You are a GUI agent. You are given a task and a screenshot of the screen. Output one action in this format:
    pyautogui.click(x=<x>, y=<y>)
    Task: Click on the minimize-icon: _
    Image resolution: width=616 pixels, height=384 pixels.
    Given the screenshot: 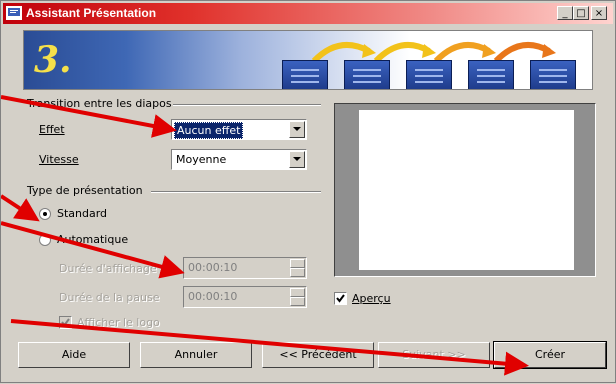 What is the action you would take?
    pyautogui.click(x=565, y=13)
    